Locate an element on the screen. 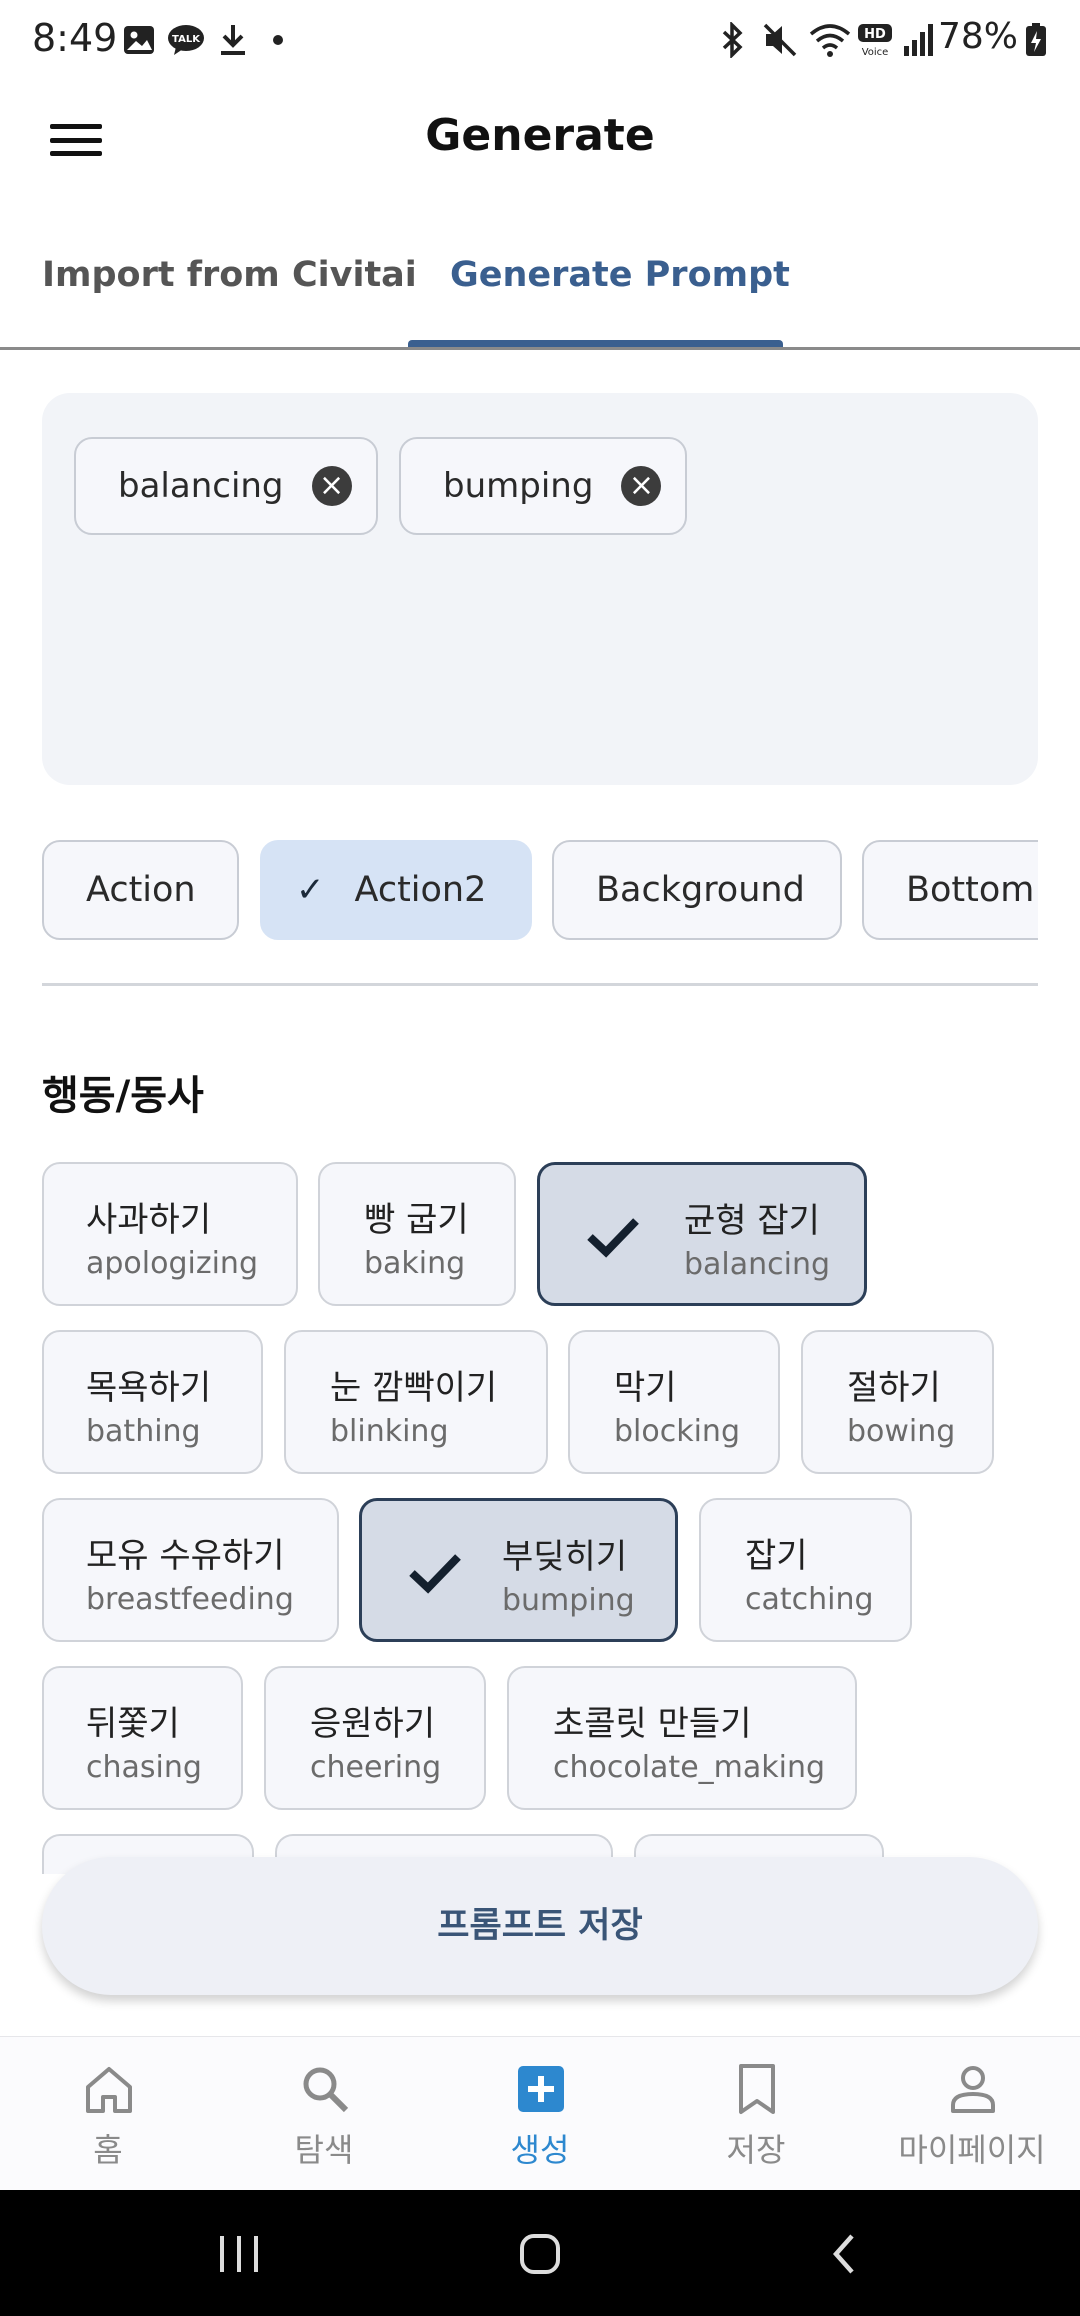  nav-item-saved: 저장 is located at coordinates (756, 2114).